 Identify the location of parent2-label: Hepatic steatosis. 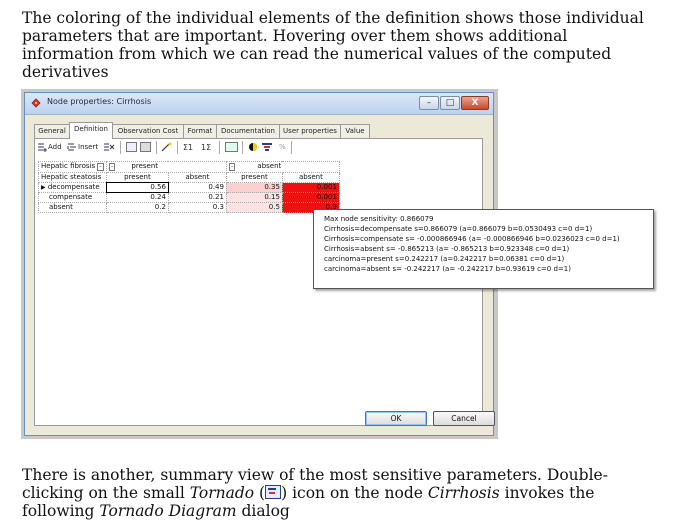
(72, 177).